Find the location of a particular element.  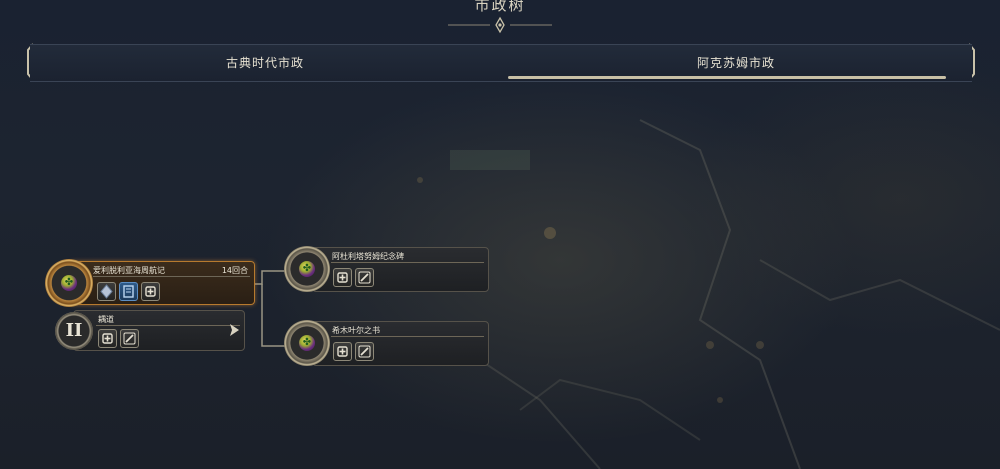

civic-card-main: 爱利脱利亚海周航记 14回合 is located at coordinates (162, 283).